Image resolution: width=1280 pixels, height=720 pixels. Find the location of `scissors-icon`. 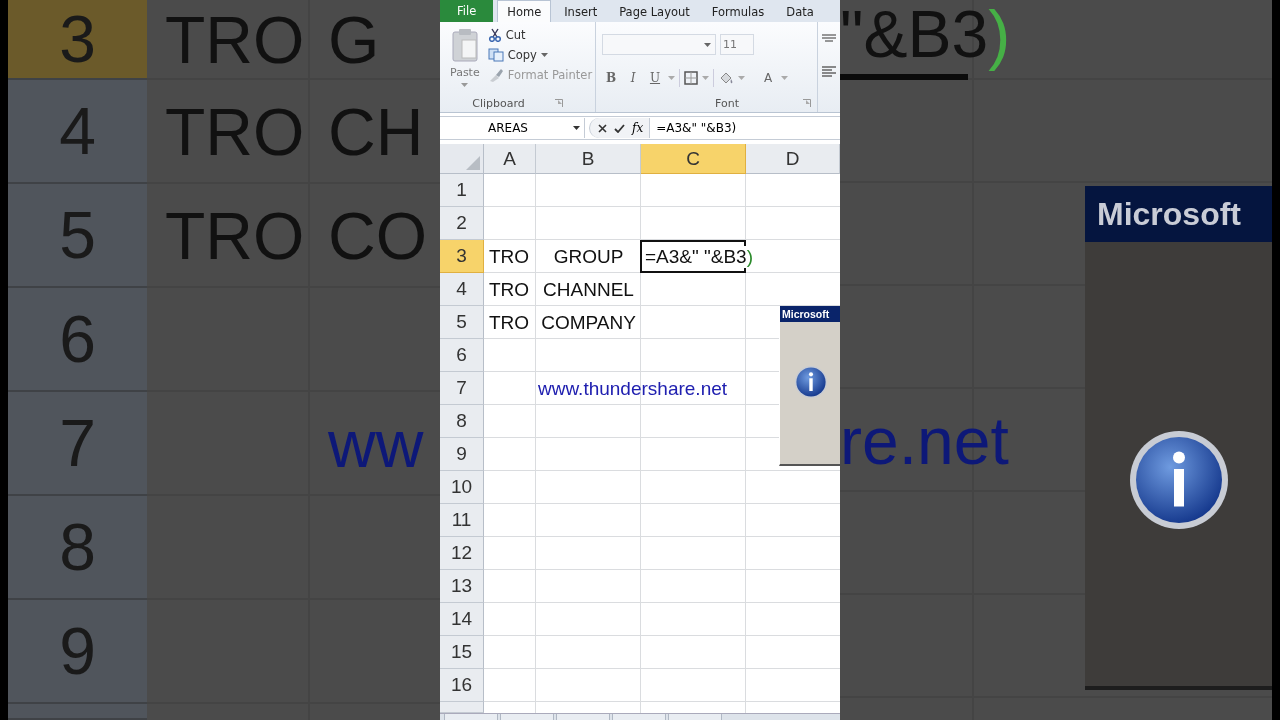

scissors-icon is located at coordinates (494, 35).